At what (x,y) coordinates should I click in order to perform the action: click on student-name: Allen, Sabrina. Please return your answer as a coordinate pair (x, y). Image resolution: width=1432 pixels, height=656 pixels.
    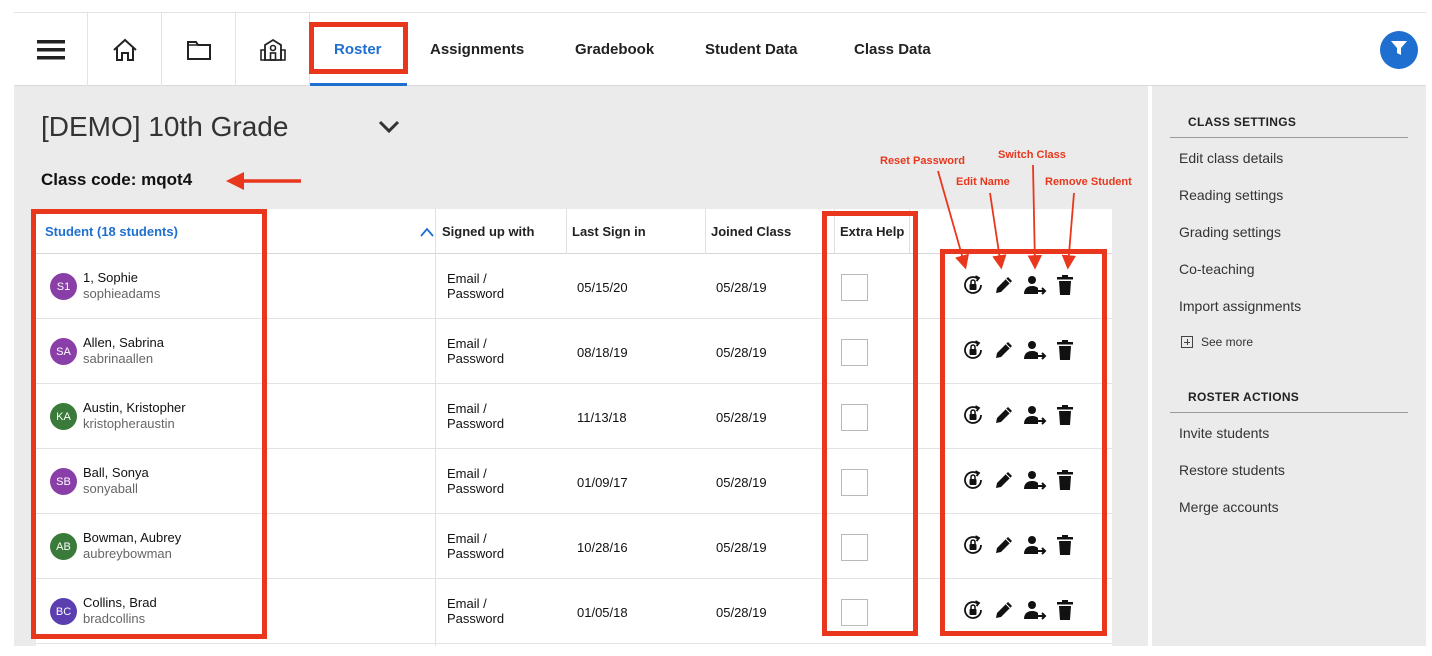
    Looking at the image, I should click on (123, 342).